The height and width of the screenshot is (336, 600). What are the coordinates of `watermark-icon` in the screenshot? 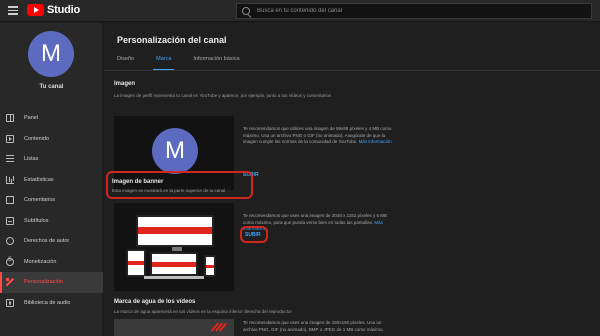 It's located at (219, 329).